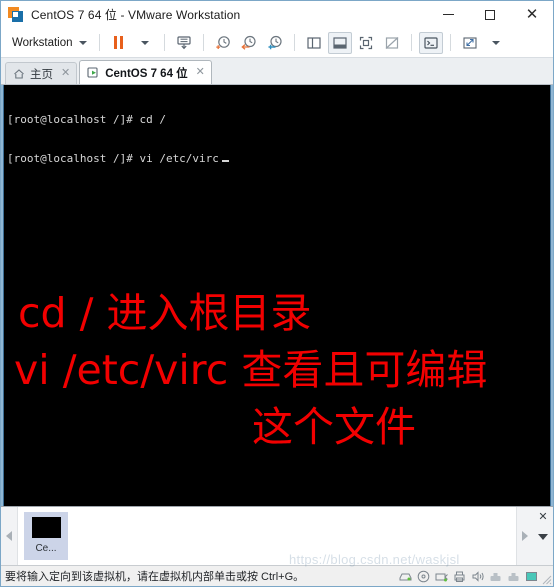 The height and width of the screenshot is (587, 554). What do you see at coordinates (448, 14) in the screenshot?
I see `minimize-button` at bounding box center [448, 14].